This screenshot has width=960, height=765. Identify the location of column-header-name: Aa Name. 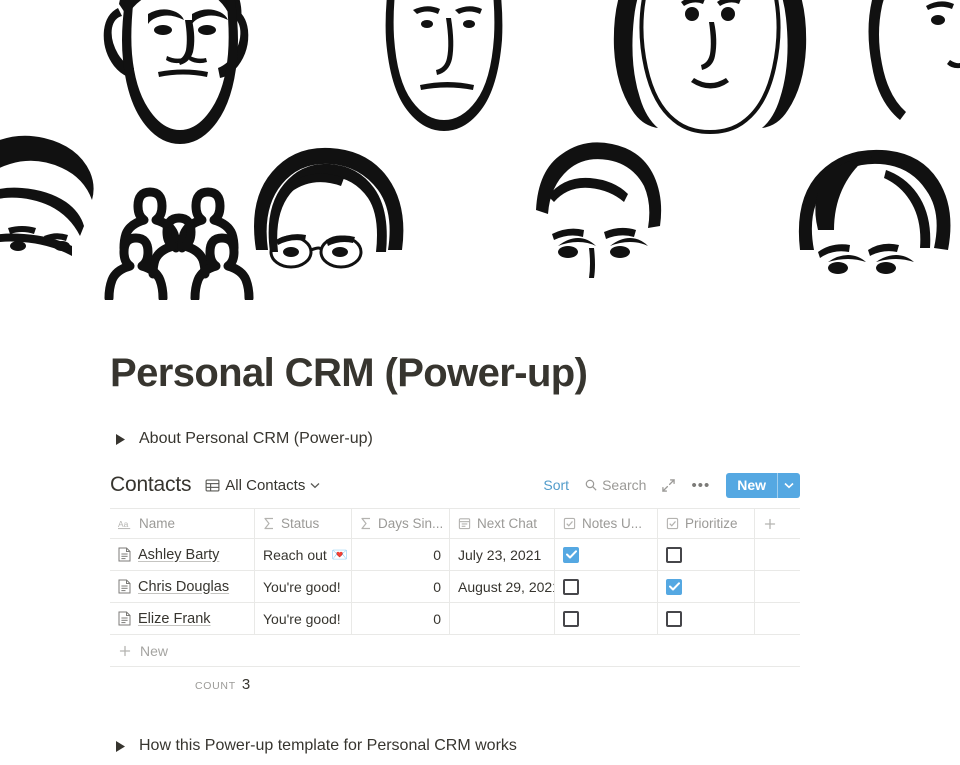
(182, 523).